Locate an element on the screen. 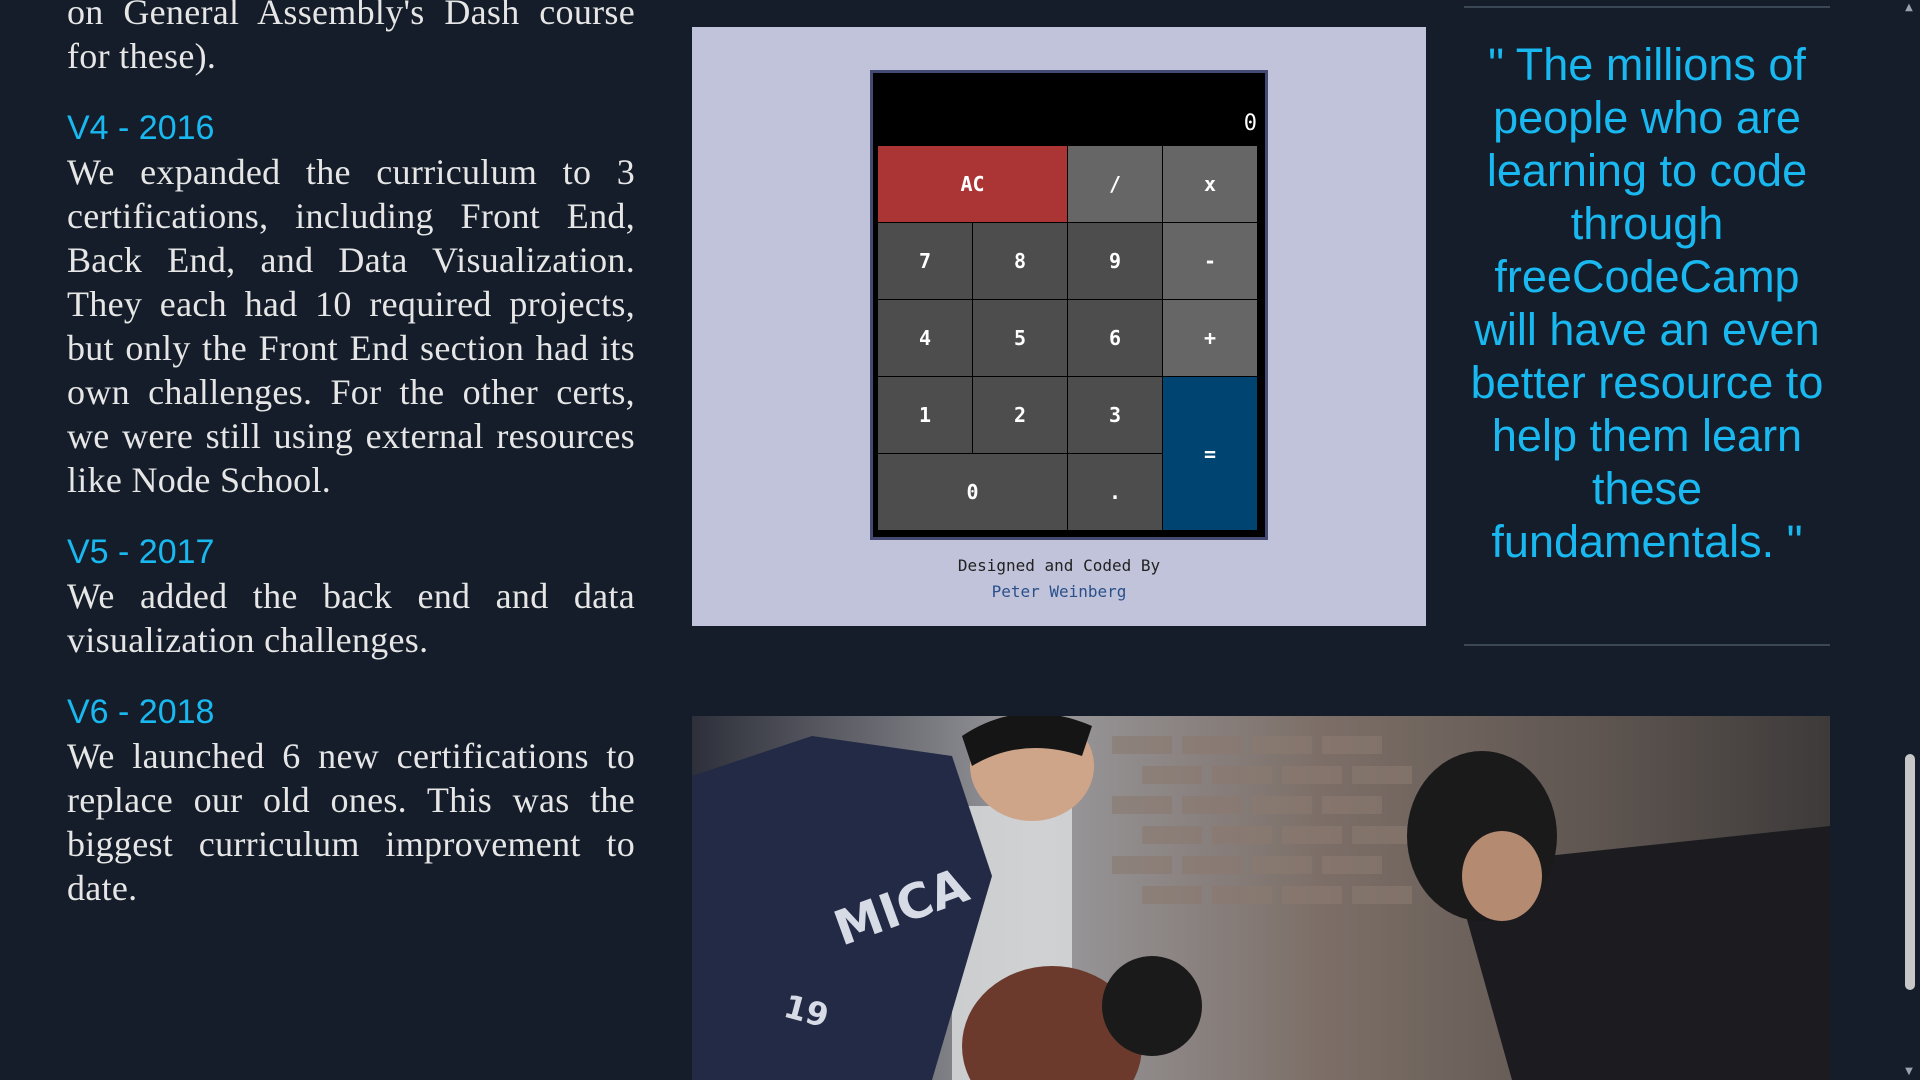 This screenshot has width=1920, height=1080. five-button: 5 is located at coordinates (1020, 338).